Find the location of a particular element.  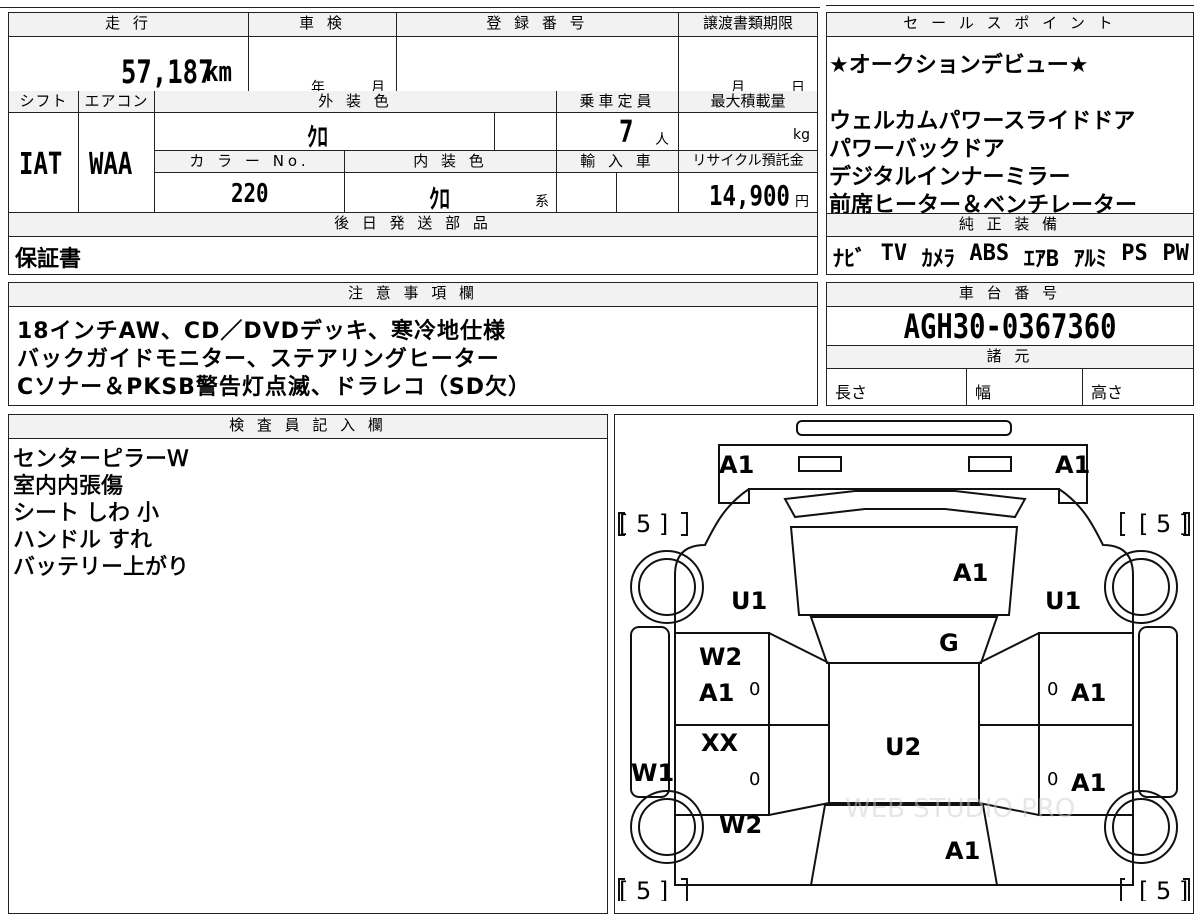

transfer-deadline-header: 譲渡書類期限 is located at coordinates (748, 25).